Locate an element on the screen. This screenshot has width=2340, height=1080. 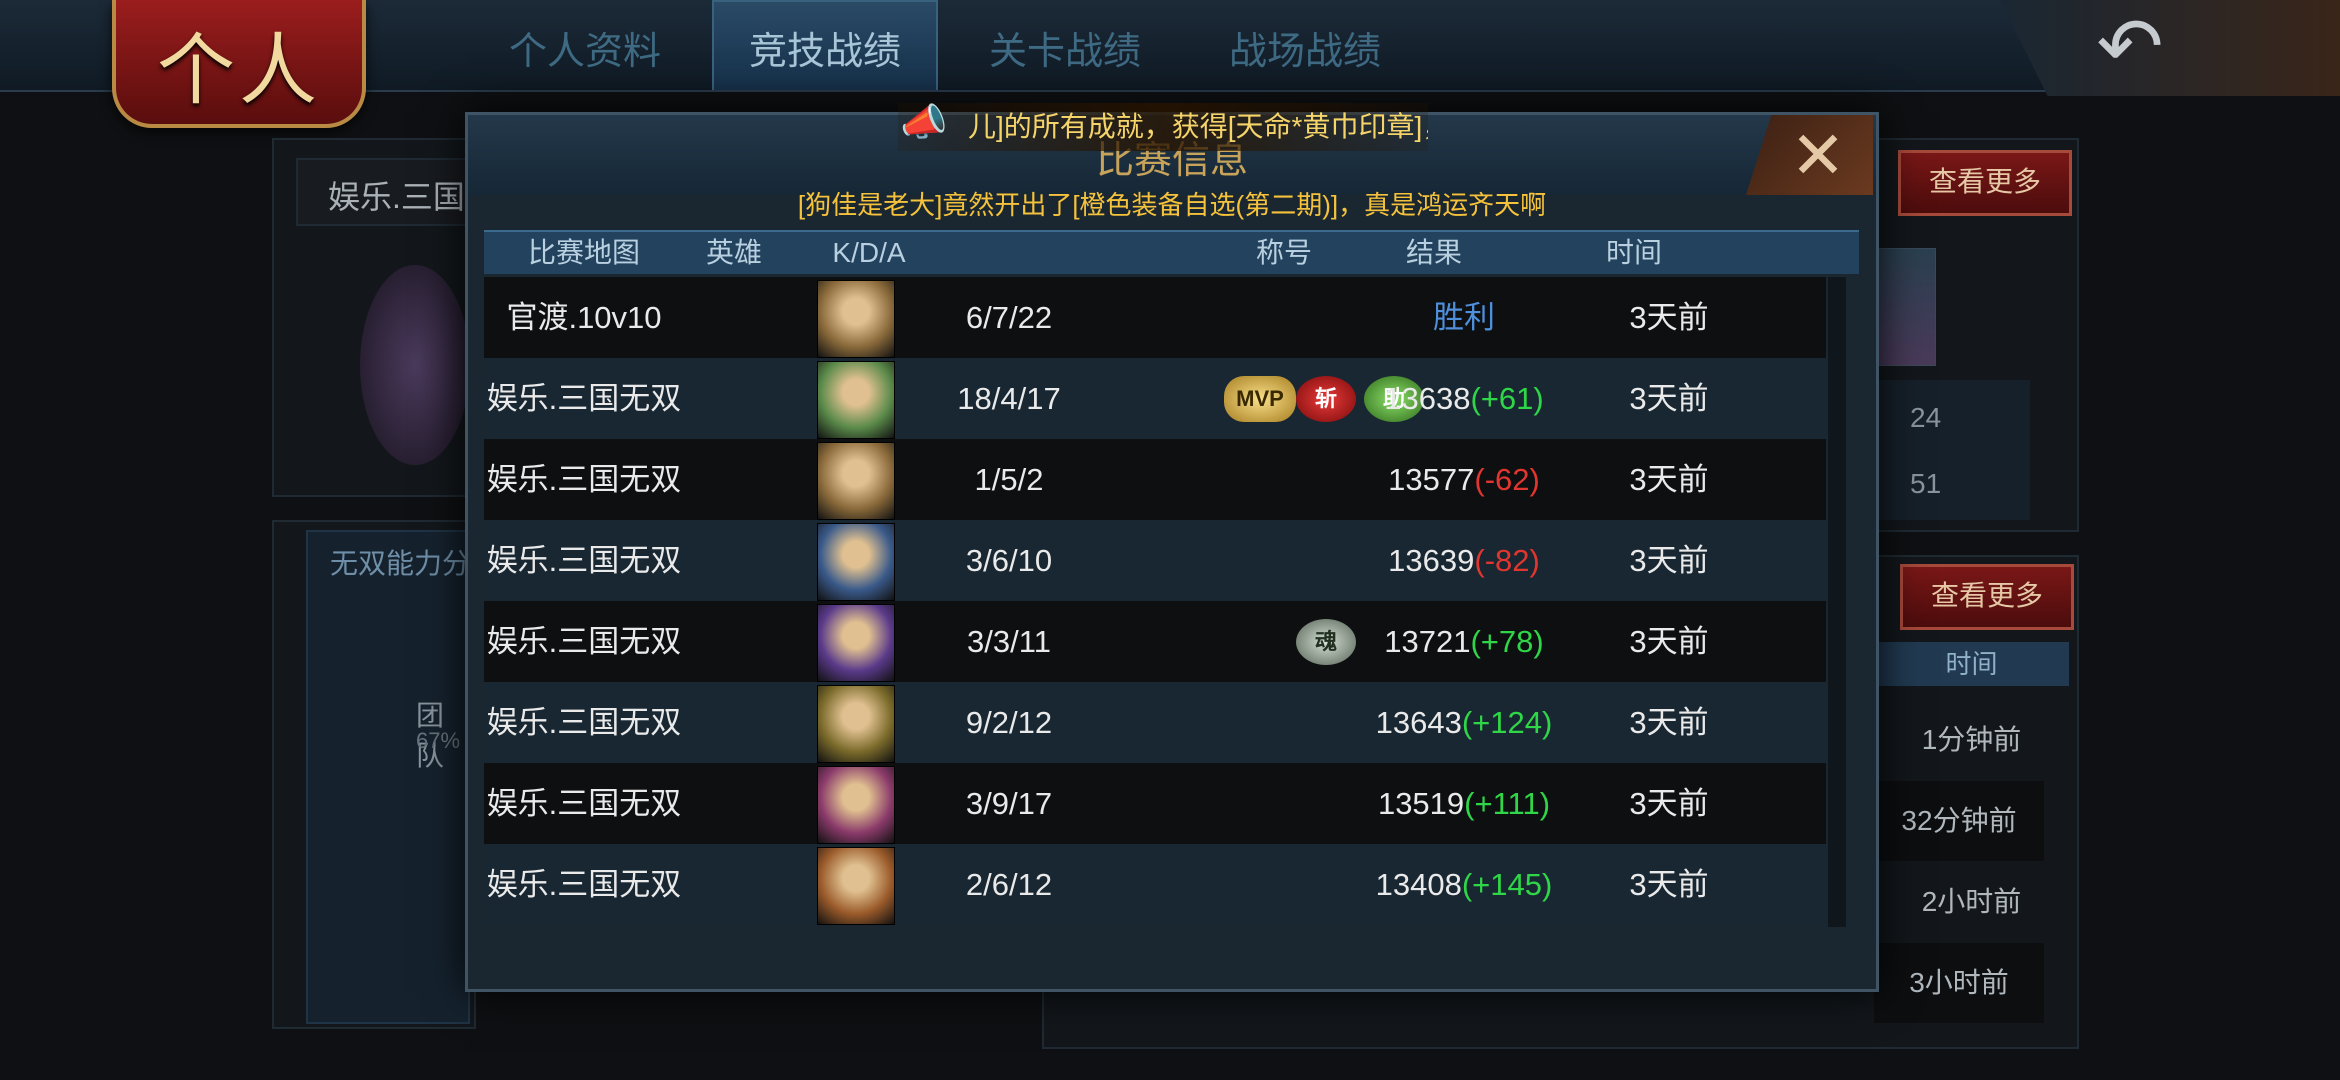
rank-emblem-icon is located at coordinates (415, 365).